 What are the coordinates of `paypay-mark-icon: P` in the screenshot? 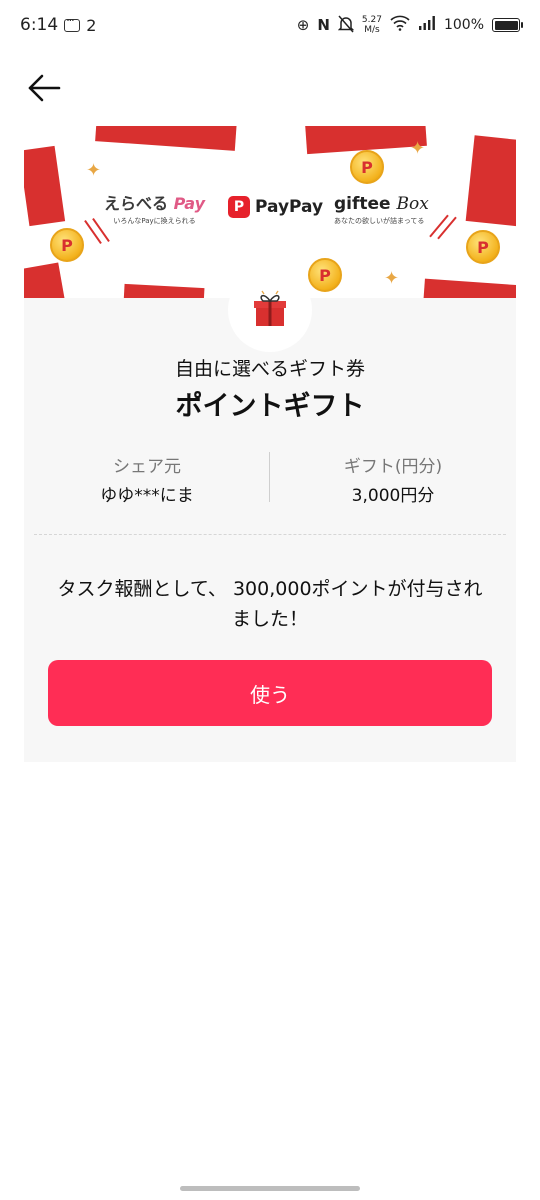 It's located at (239, 207).